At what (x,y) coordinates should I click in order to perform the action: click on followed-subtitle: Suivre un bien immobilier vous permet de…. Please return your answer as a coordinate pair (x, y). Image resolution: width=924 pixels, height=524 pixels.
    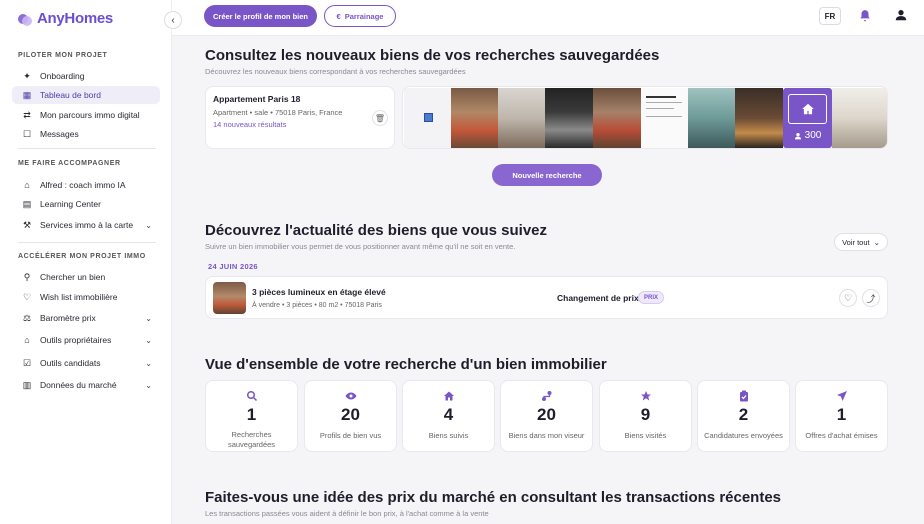
    Looking at the image, I should click on (360, 246).